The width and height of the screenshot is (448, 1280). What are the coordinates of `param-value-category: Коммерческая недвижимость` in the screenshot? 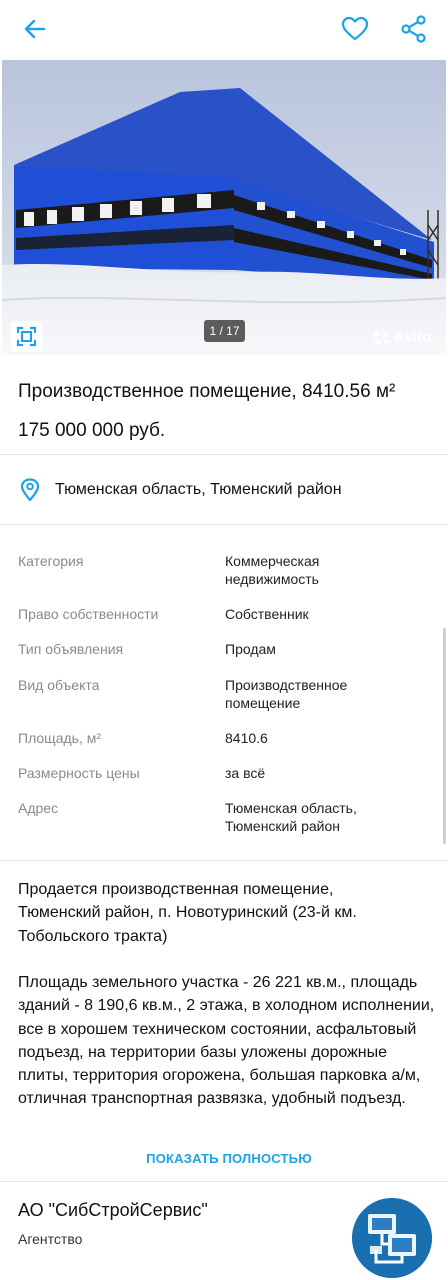 It's located at (272, 570).